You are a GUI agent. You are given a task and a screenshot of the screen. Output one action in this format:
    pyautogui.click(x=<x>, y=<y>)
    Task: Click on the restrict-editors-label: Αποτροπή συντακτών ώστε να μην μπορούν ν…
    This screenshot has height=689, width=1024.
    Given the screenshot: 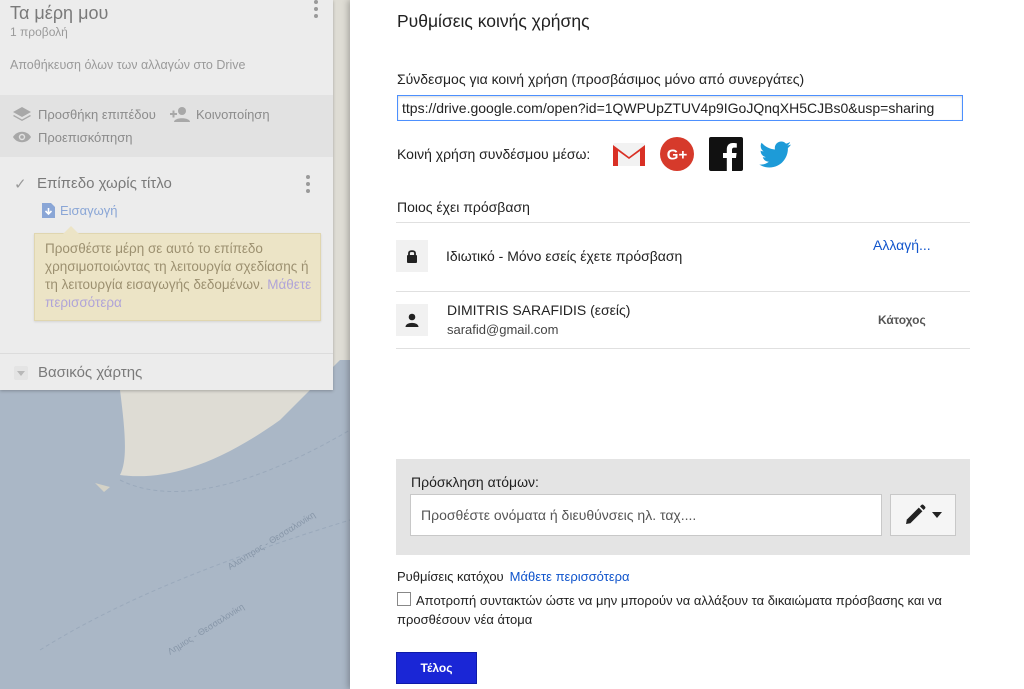 What is the action you would take?
    pyautogui.click(x=669, y=610)
    